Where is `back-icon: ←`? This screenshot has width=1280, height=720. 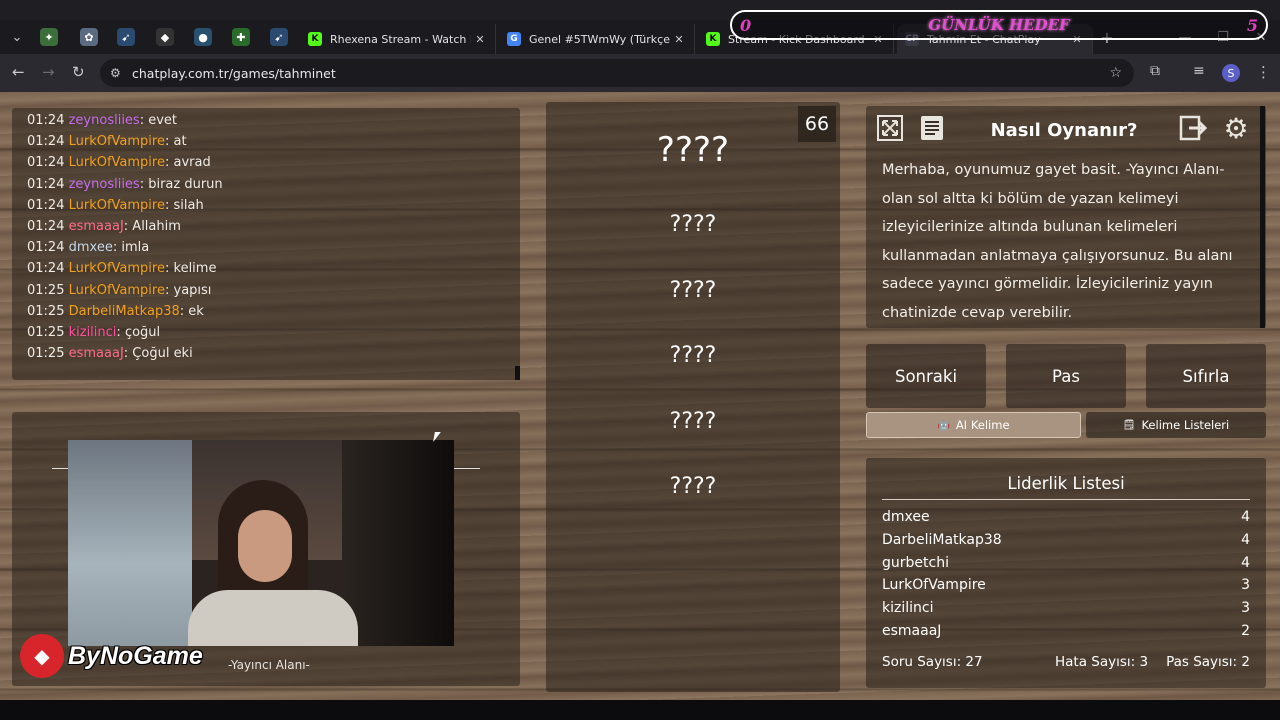 back-icon: ← is located at coordinates (18, 72).